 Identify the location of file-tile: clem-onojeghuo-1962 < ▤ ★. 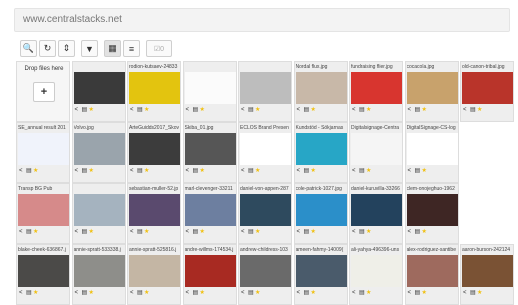
(431, 213).